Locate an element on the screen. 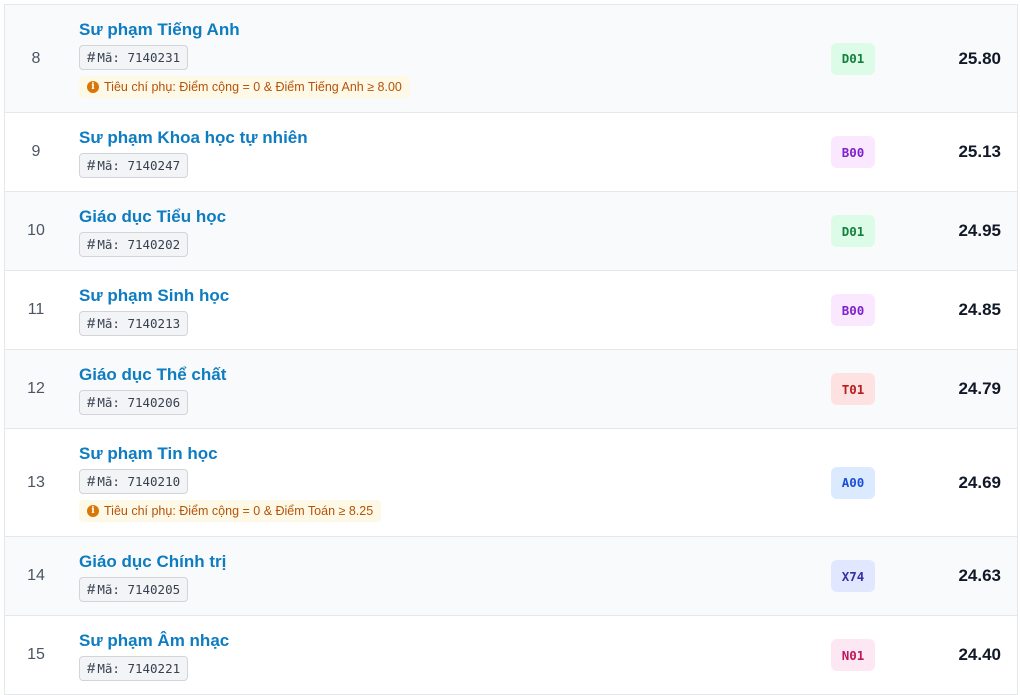  major-info: Giáo dục Thể chất # Mã: 7140206 is located at coordinates (430, 389).